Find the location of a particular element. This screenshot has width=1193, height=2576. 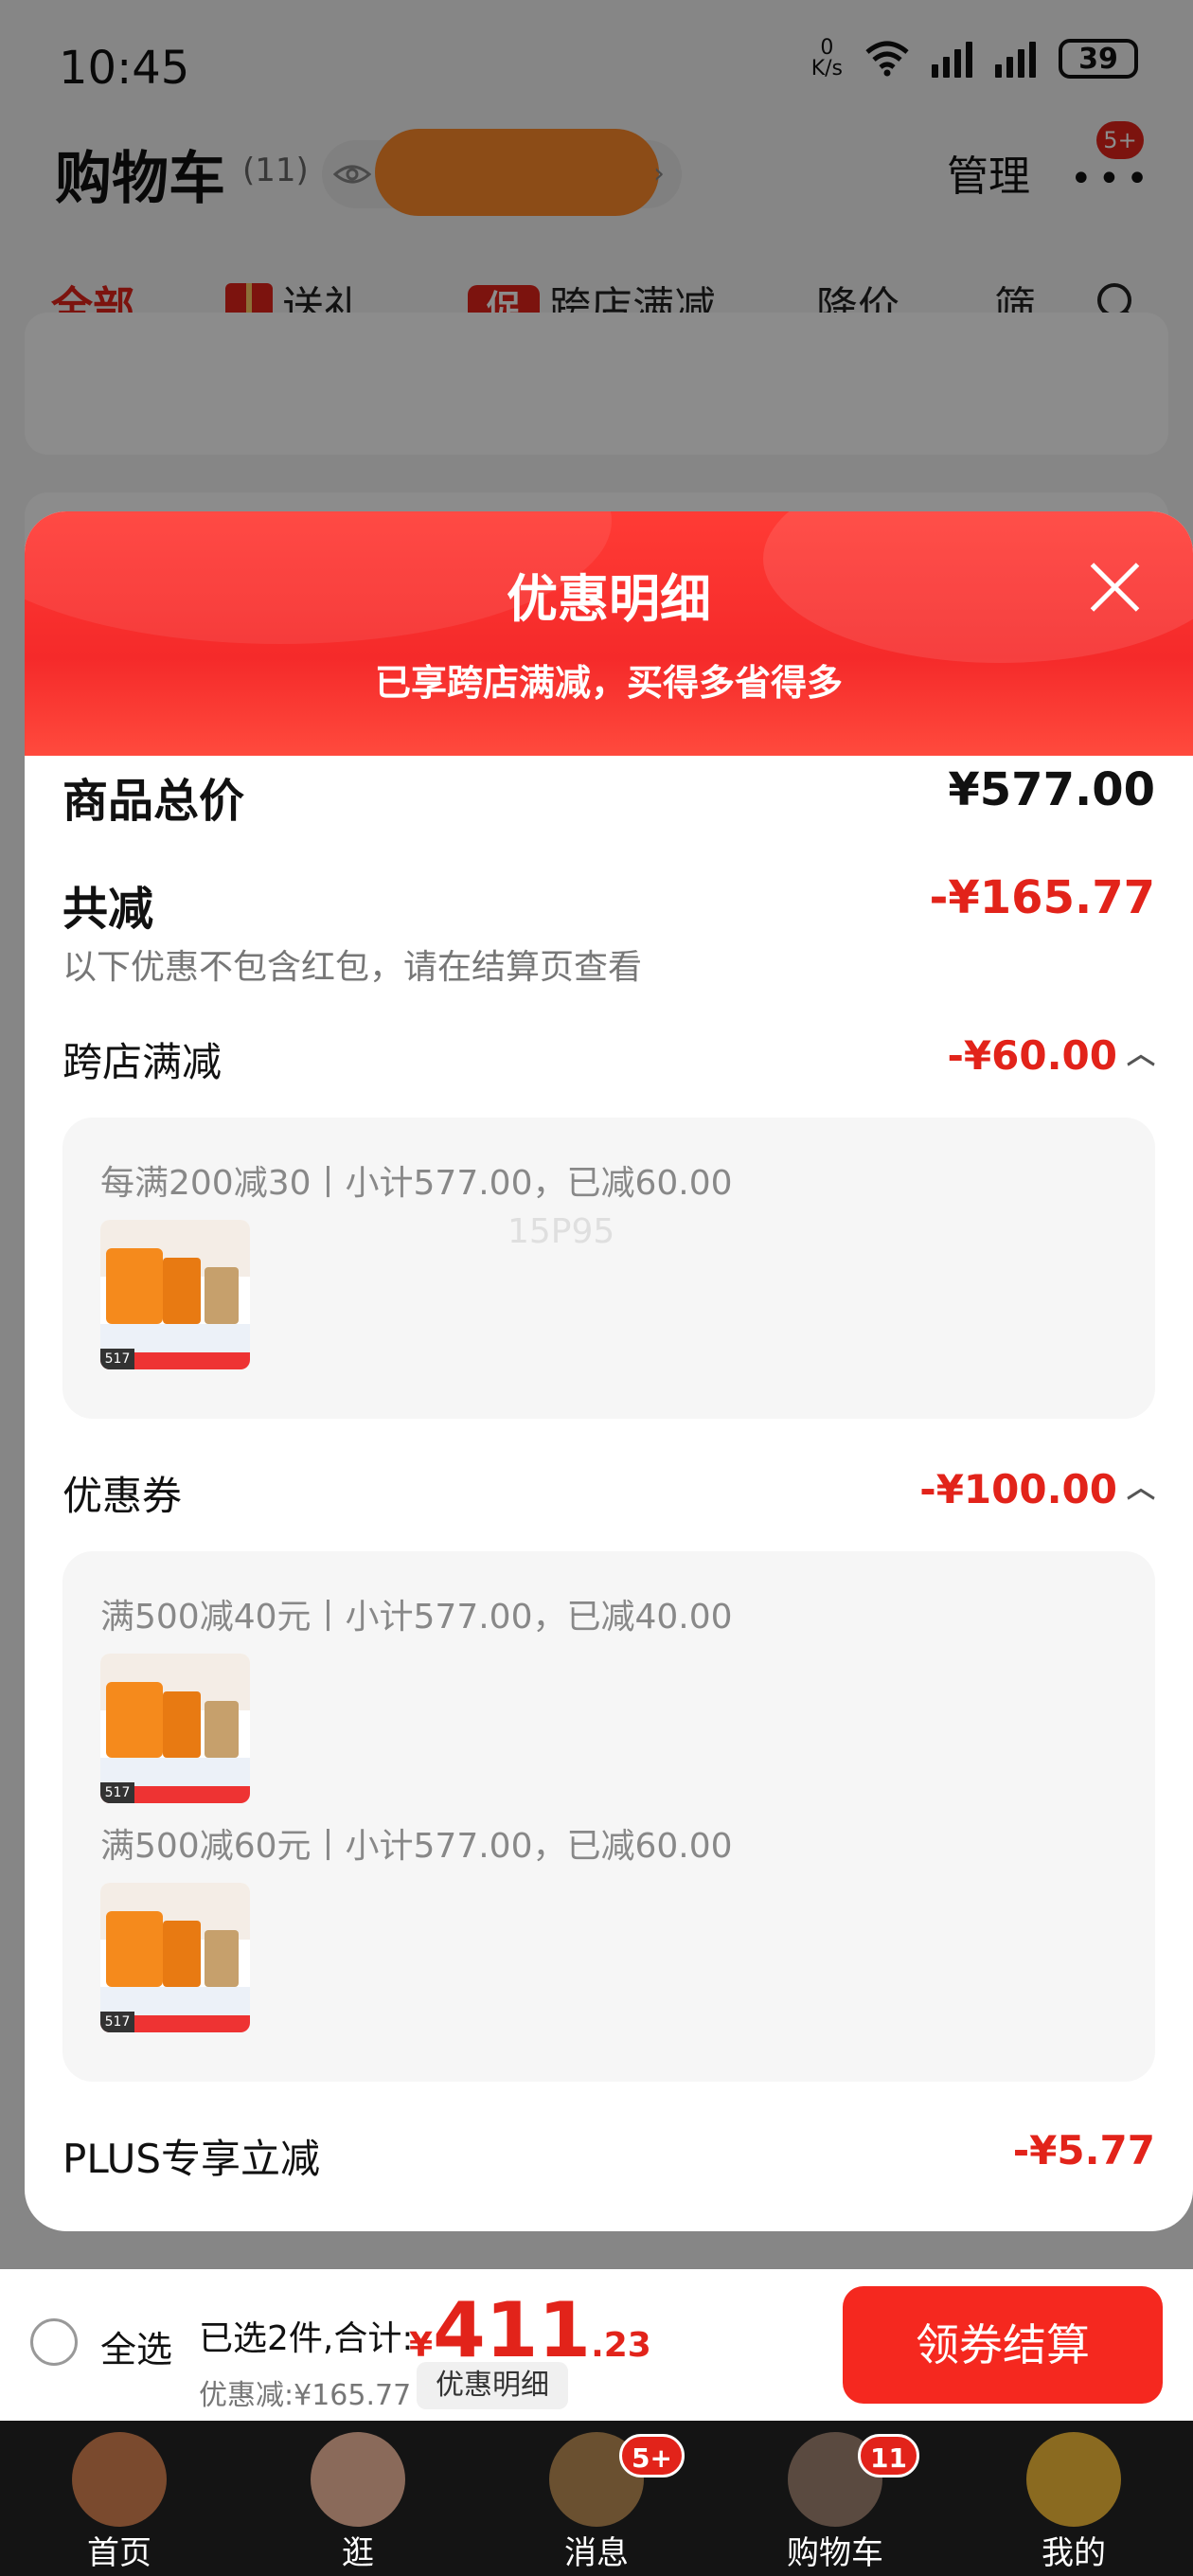

section-amount: -¥60.00 is located at coordinates (1032, 1055).